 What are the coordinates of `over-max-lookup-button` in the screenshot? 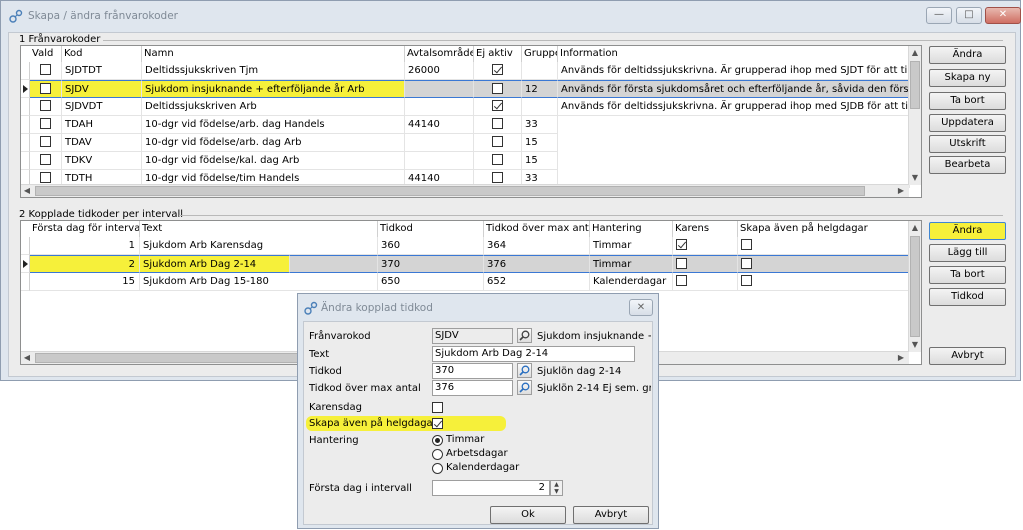 It's located at (524, 387).